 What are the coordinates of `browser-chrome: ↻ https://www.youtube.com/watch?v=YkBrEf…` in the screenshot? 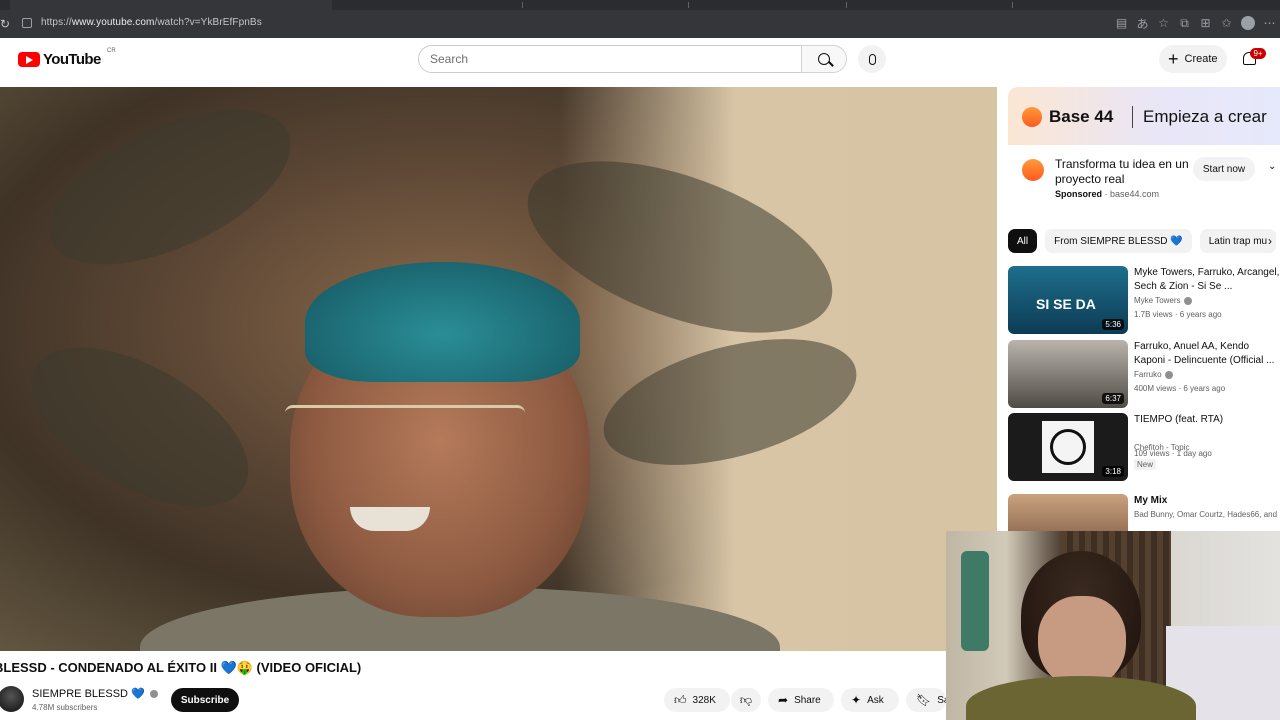 It's located at (640, 19).